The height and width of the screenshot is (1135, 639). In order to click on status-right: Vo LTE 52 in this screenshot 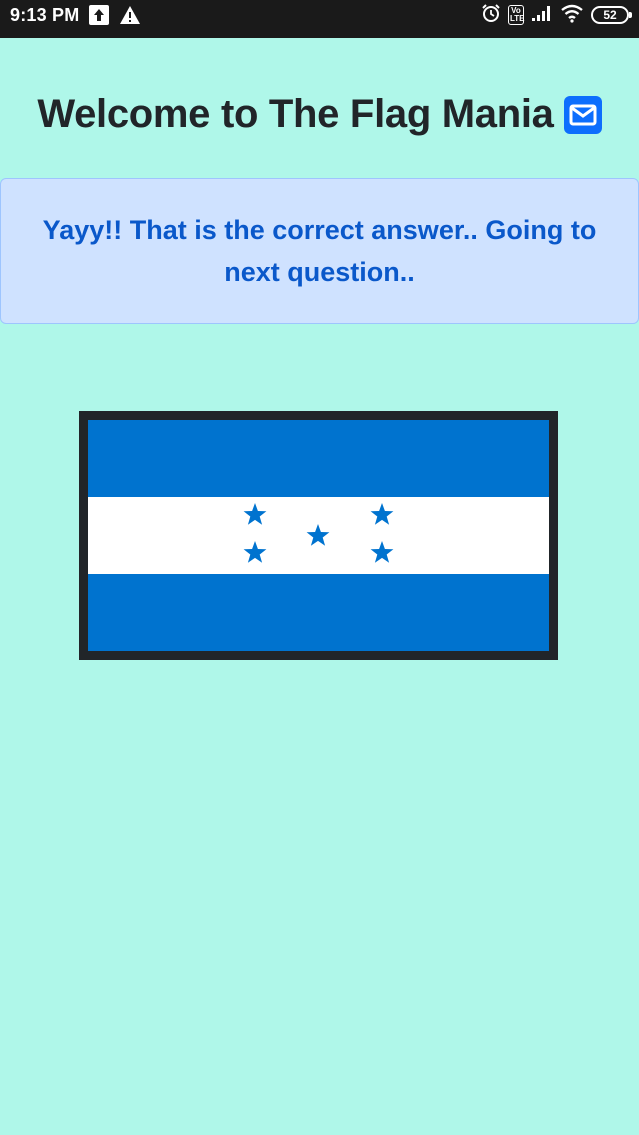, I will do `click(556, 15)`.